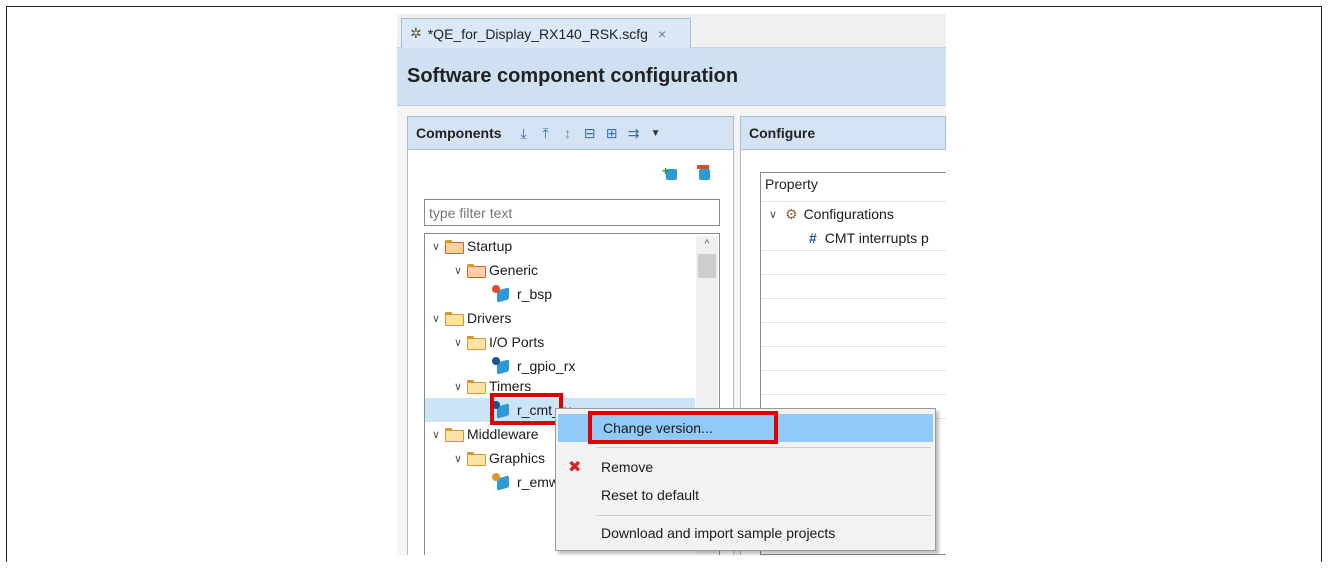 The height and width of the screenshot is (568, 1328). What do you see at coordinates (634, 133) in the screenshot?
I see `filter-icon: ⇉` at bounding box center [634, 133].